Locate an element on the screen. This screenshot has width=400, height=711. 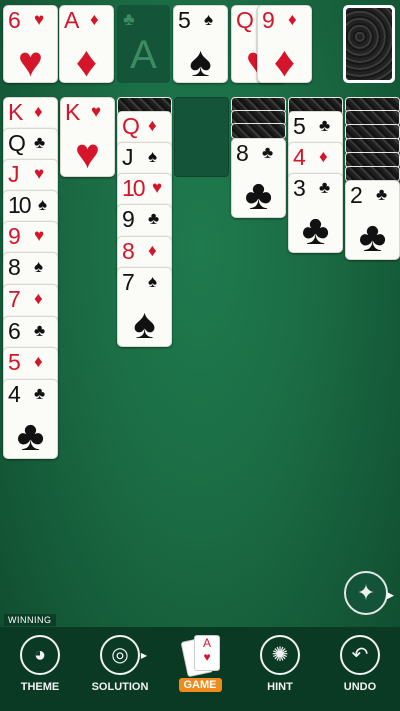
hint-button: ✺ HINT is located at coordinates (280, 669).